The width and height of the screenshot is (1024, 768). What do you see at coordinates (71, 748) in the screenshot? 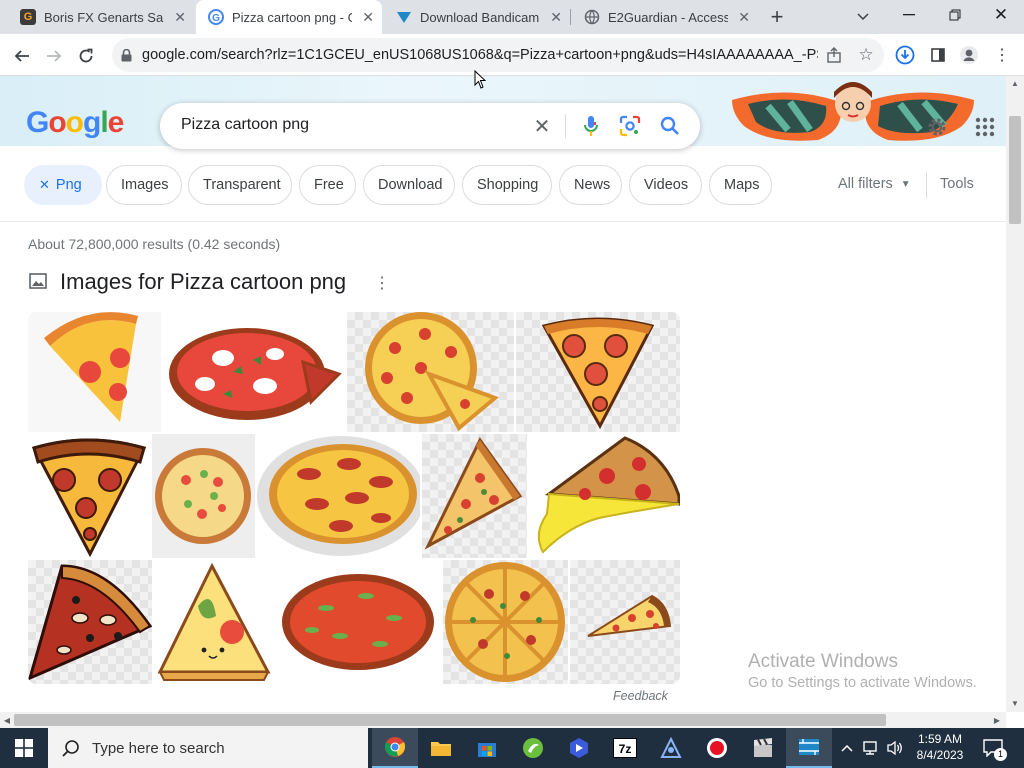
I see `taskbar-search-icon` at bounding box center [71, 748].